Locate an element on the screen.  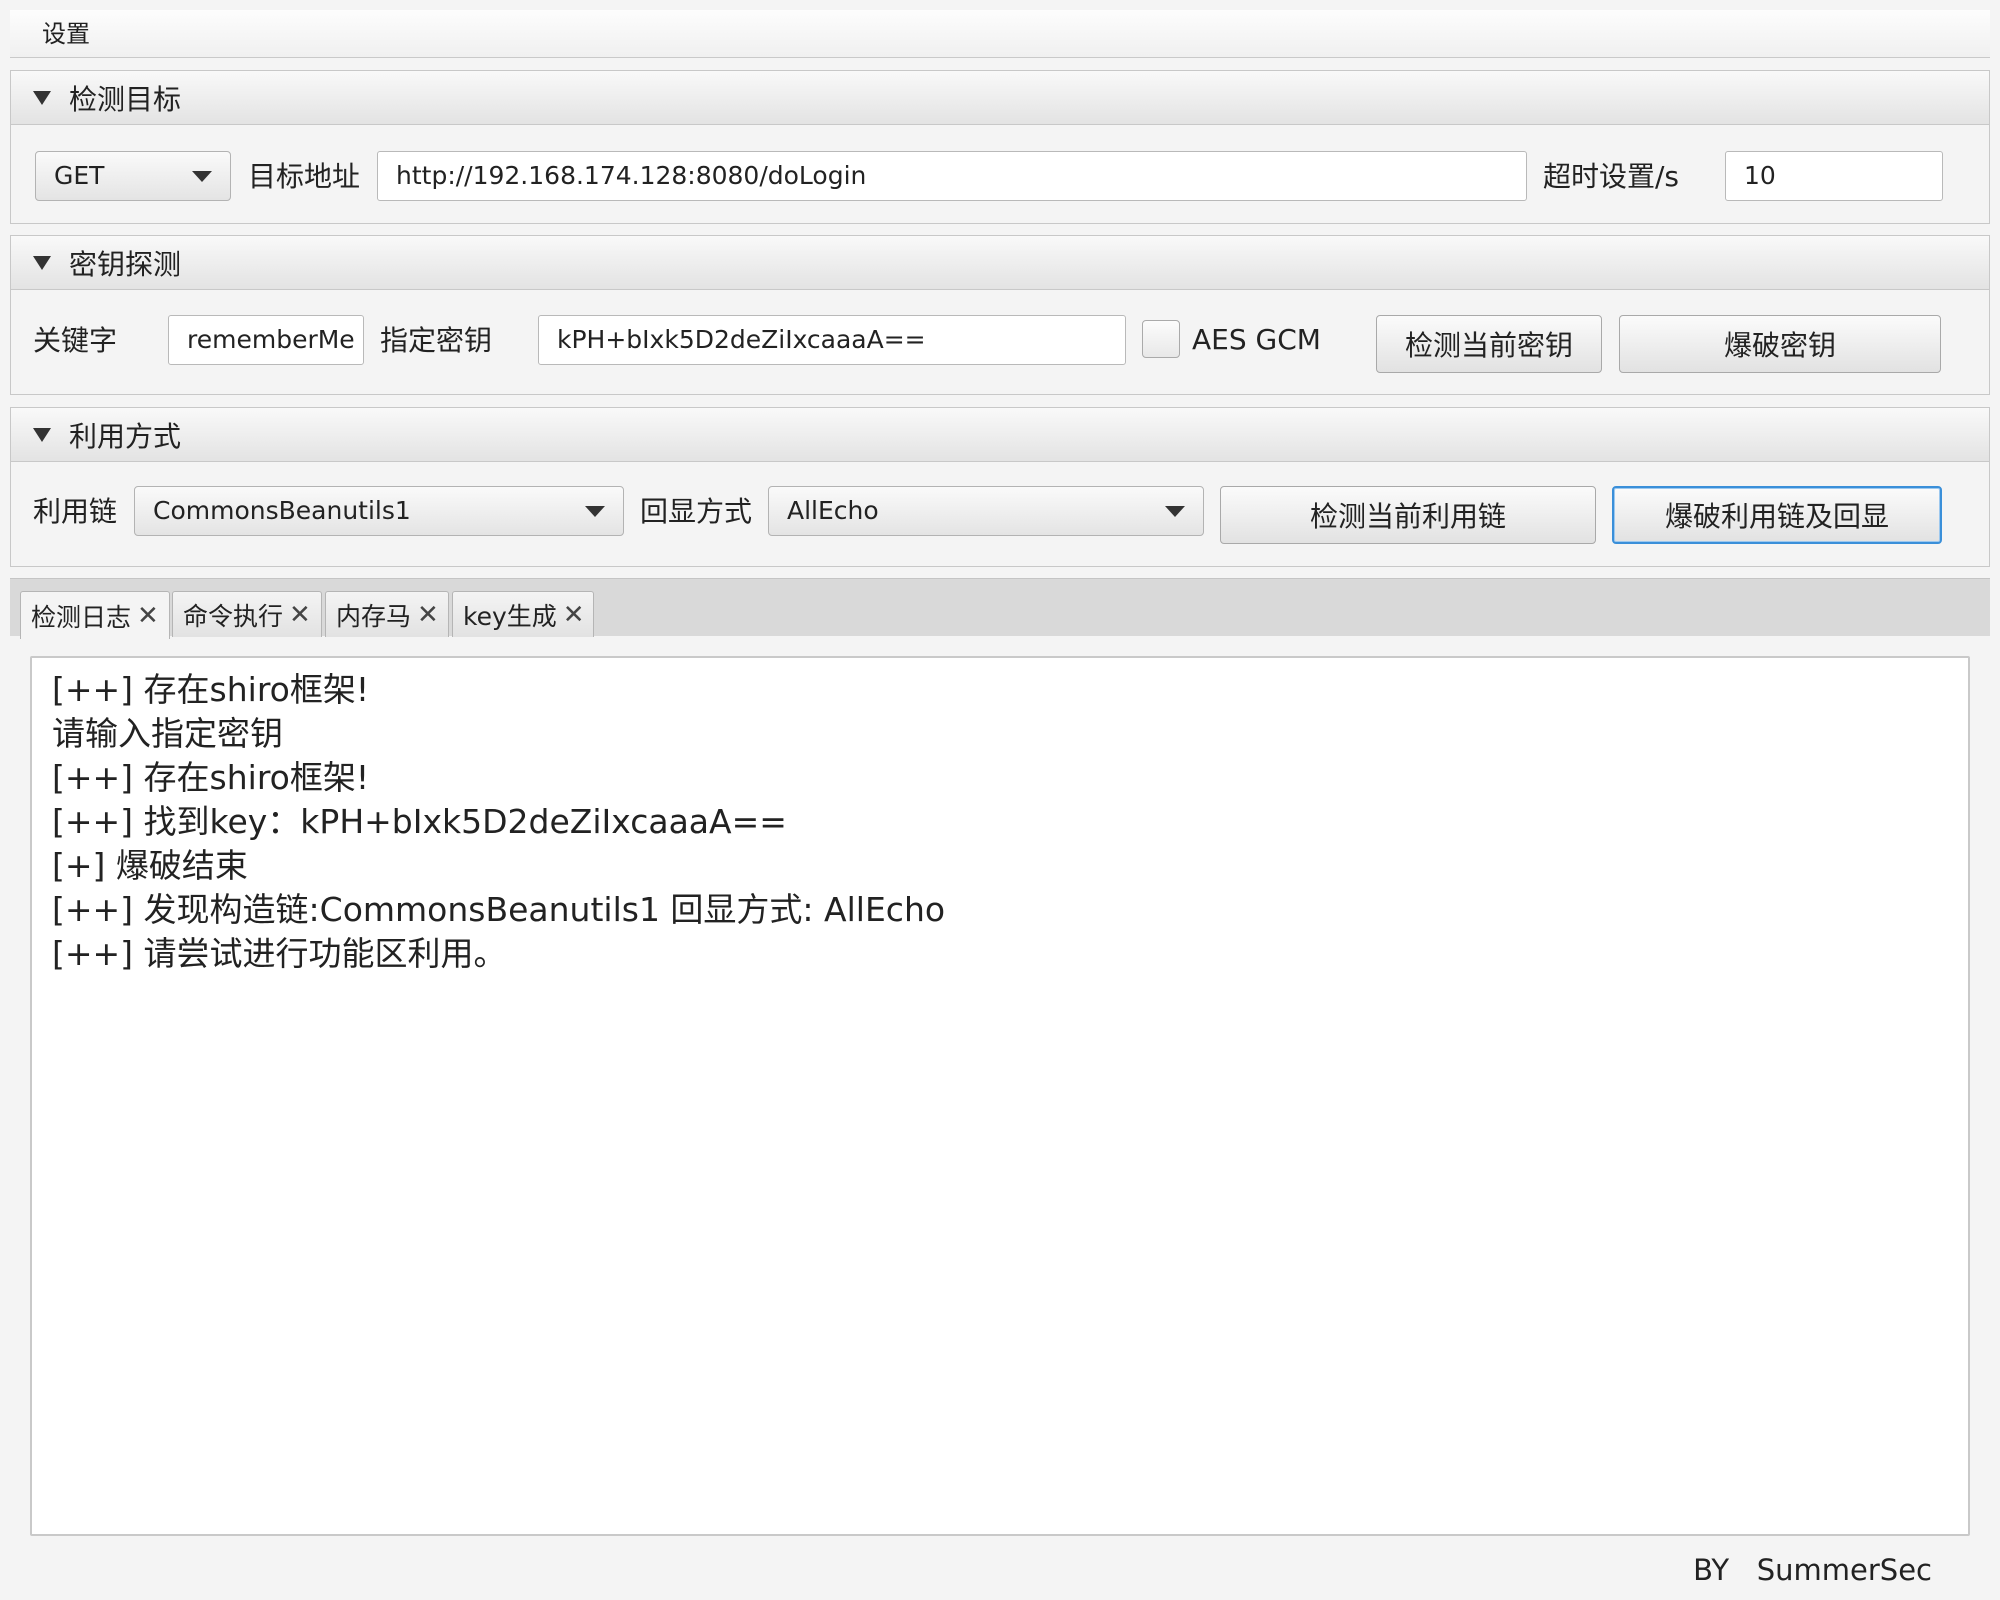
method-select: GET is located at coordinates (133, 176).